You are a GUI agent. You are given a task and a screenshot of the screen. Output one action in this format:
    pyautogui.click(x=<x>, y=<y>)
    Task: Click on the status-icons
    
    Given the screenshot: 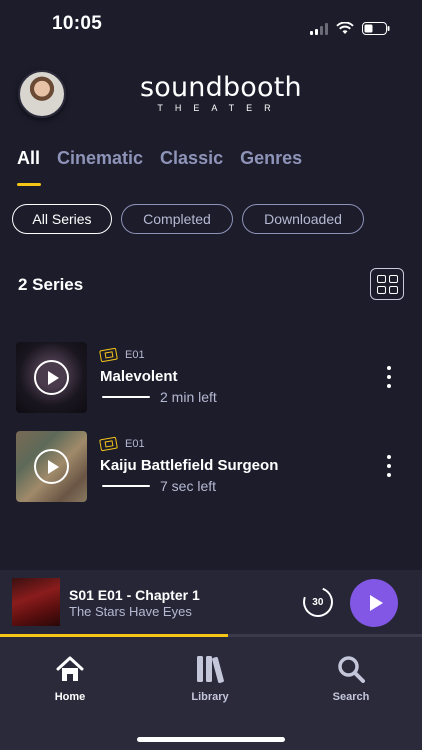 What is the action you would take?
    pyautogui.click(x=350, y=28)
    